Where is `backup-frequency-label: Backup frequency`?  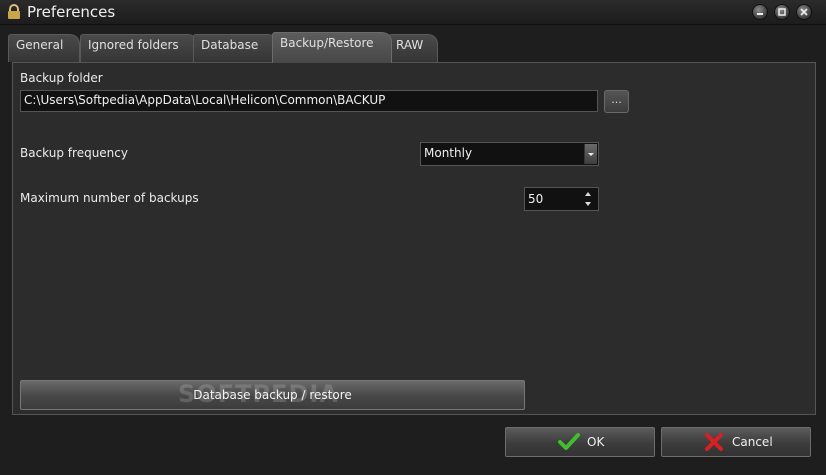
backup-frequency-label: Backup frequency is located at coordinates (74, 153).